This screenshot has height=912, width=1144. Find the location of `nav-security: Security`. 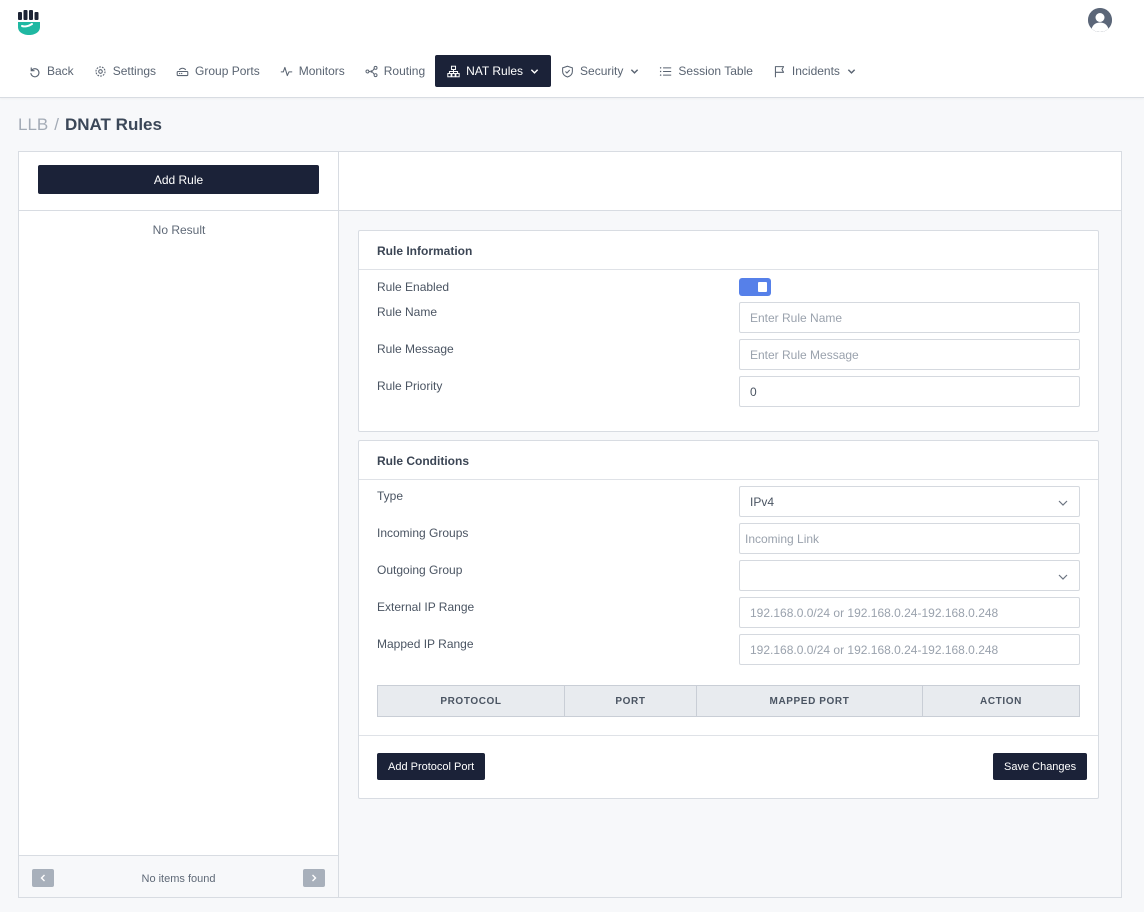

nav-security: Security is located at coordinates (600, 71).